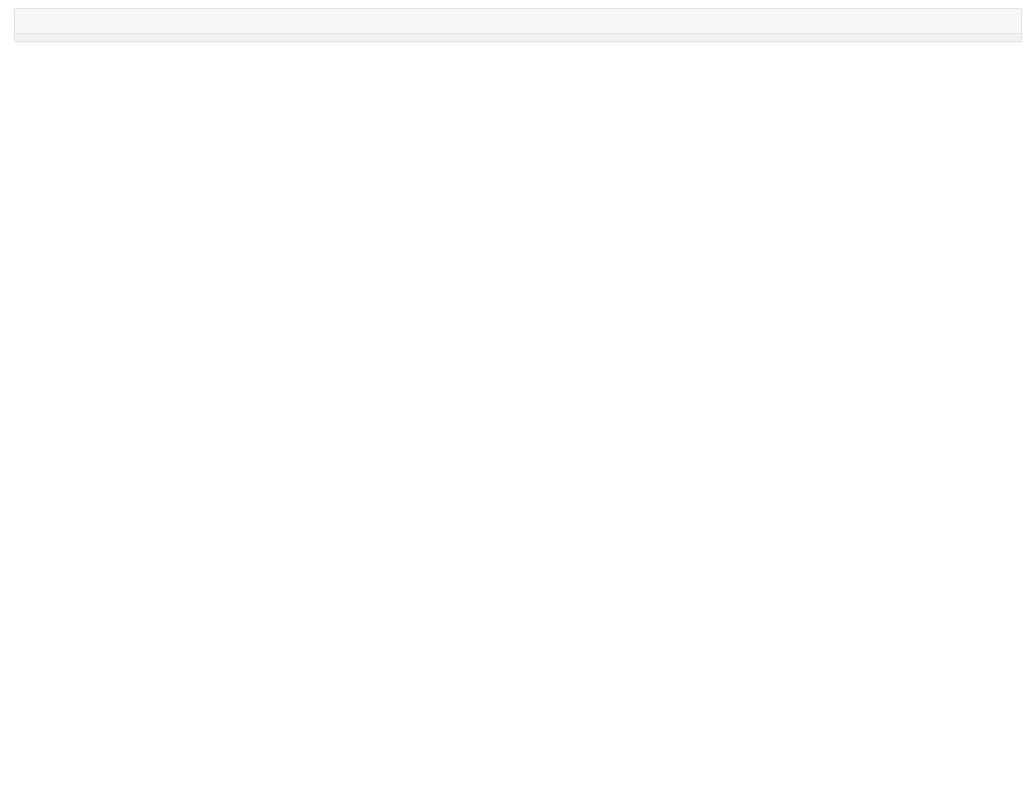 The width and height of the screenshot is (1036, 788). What do you see at coordinates (518, 21) in the screenshot?
I see `code-editor` at bounding box center [518, 21].